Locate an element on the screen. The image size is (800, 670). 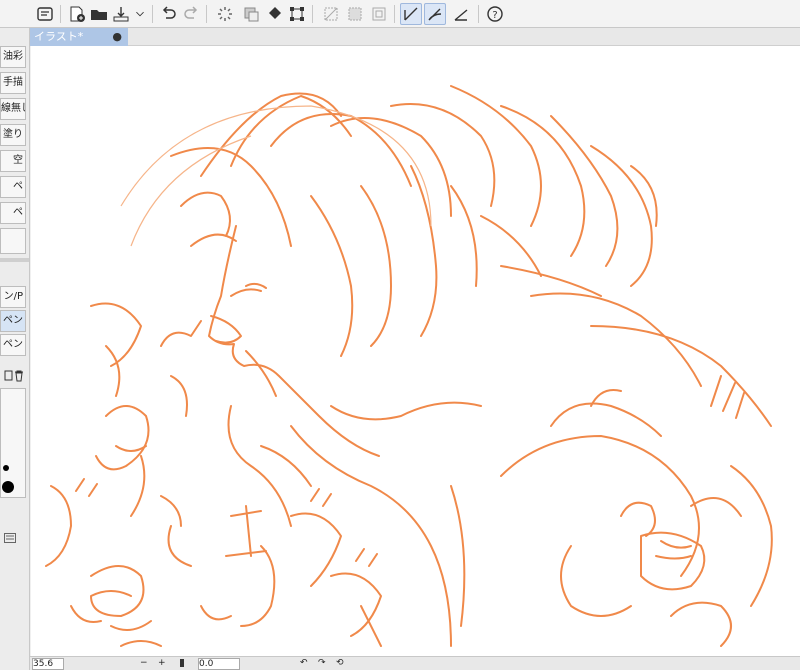
tool-sky: 空 is located at coordinates (13, 161).